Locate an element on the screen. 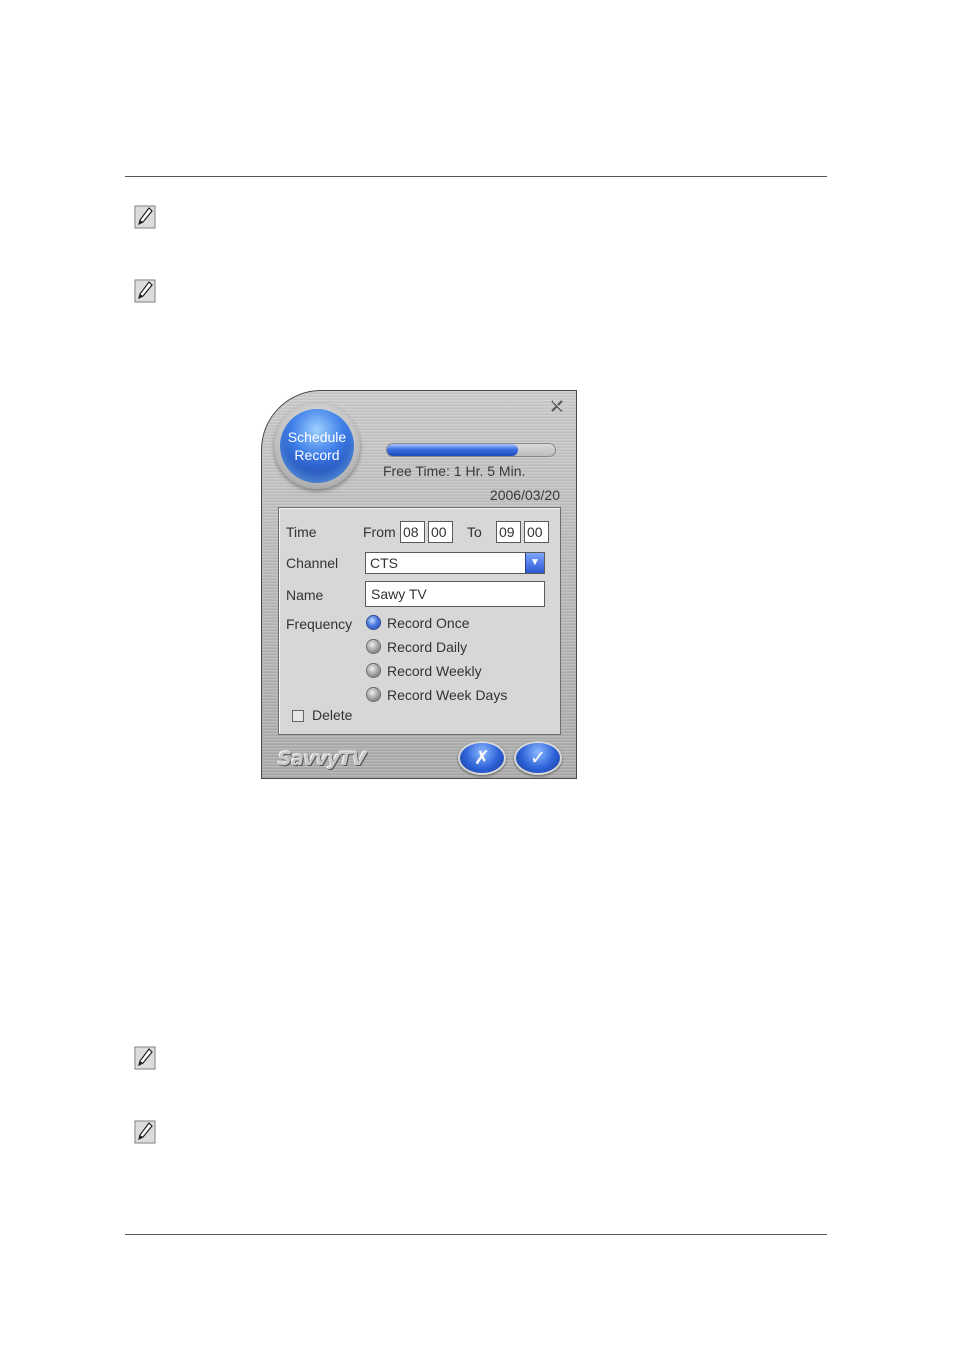 The image size is (954, 1351). from-hour-input: 08 is located at coordinates (412, 532).